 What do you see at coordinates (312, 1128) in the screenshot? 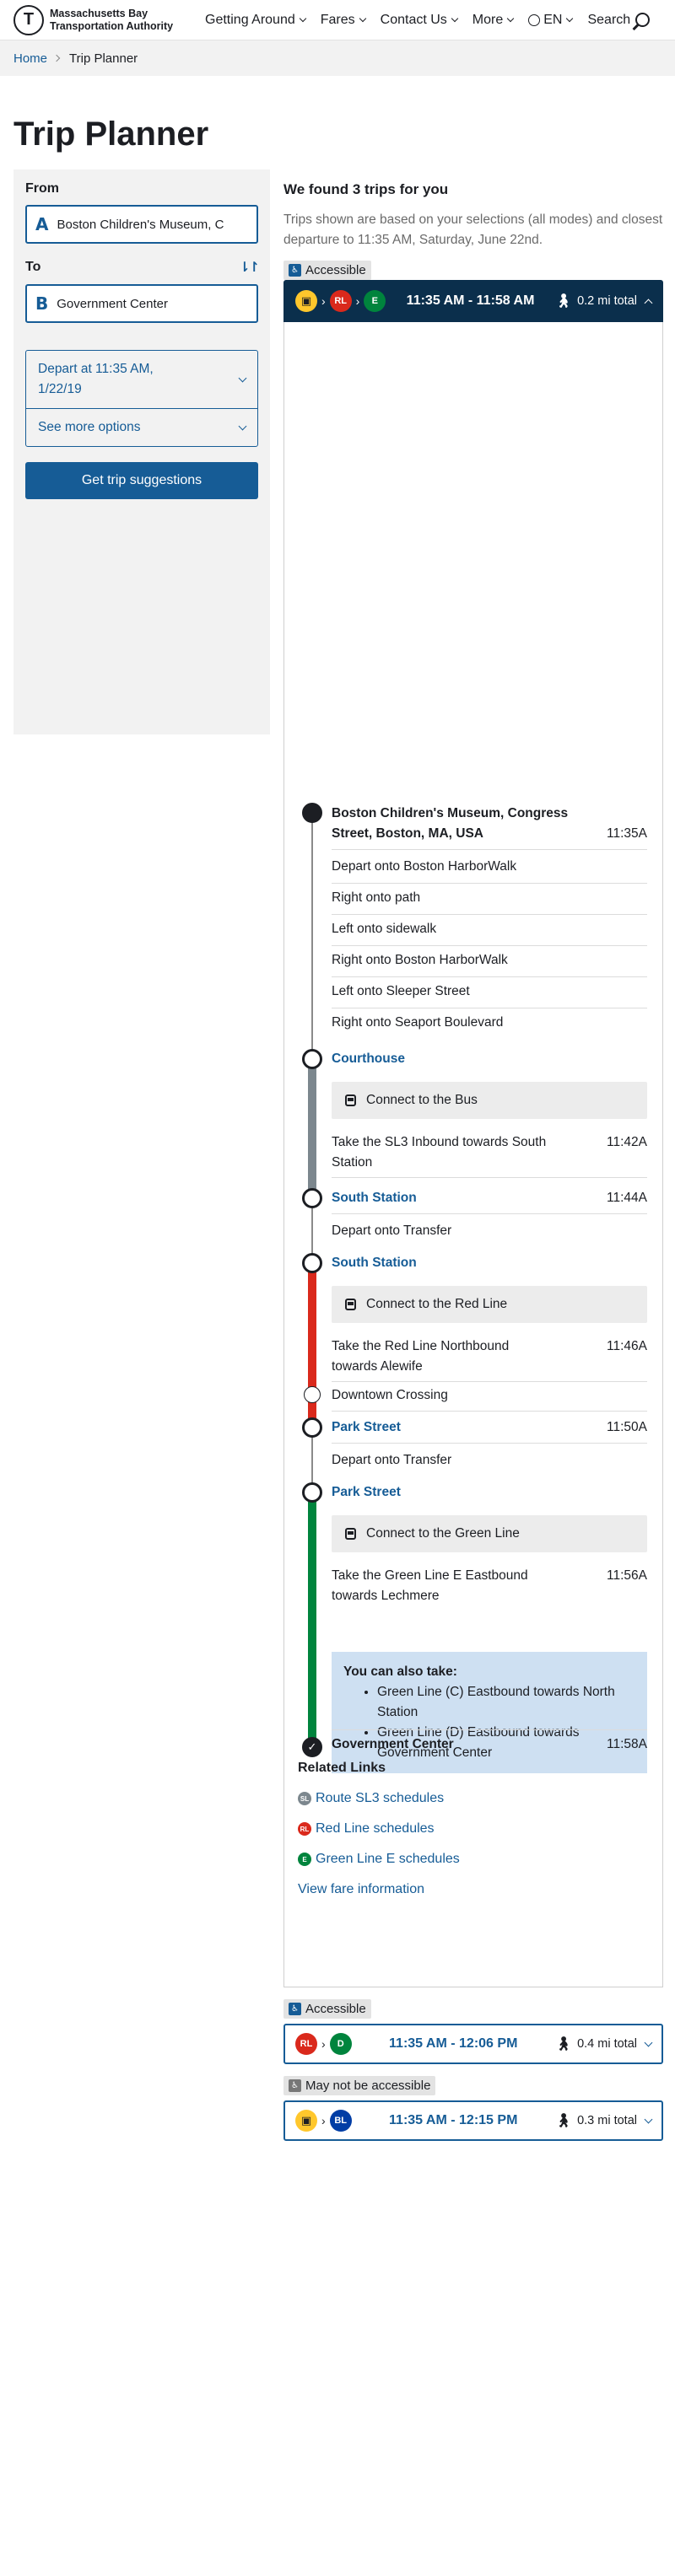
I see `silver-line-rail` at bounding box center [312, 1128].